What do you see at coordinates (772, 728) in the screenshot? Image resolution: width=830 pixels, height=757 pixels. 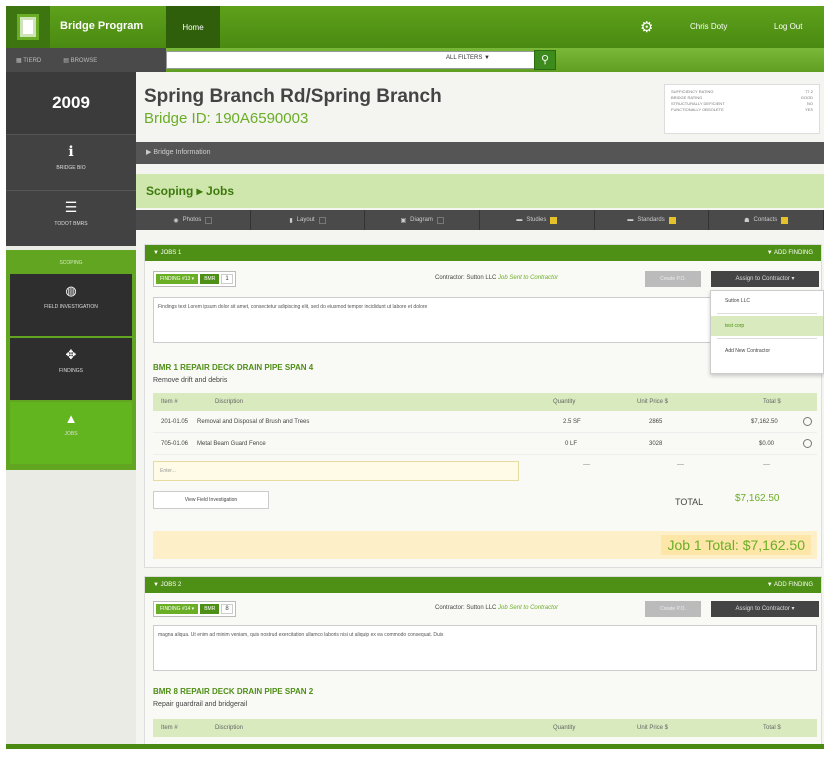 I see `col-total: Total $` at bounding box center [772, 728].